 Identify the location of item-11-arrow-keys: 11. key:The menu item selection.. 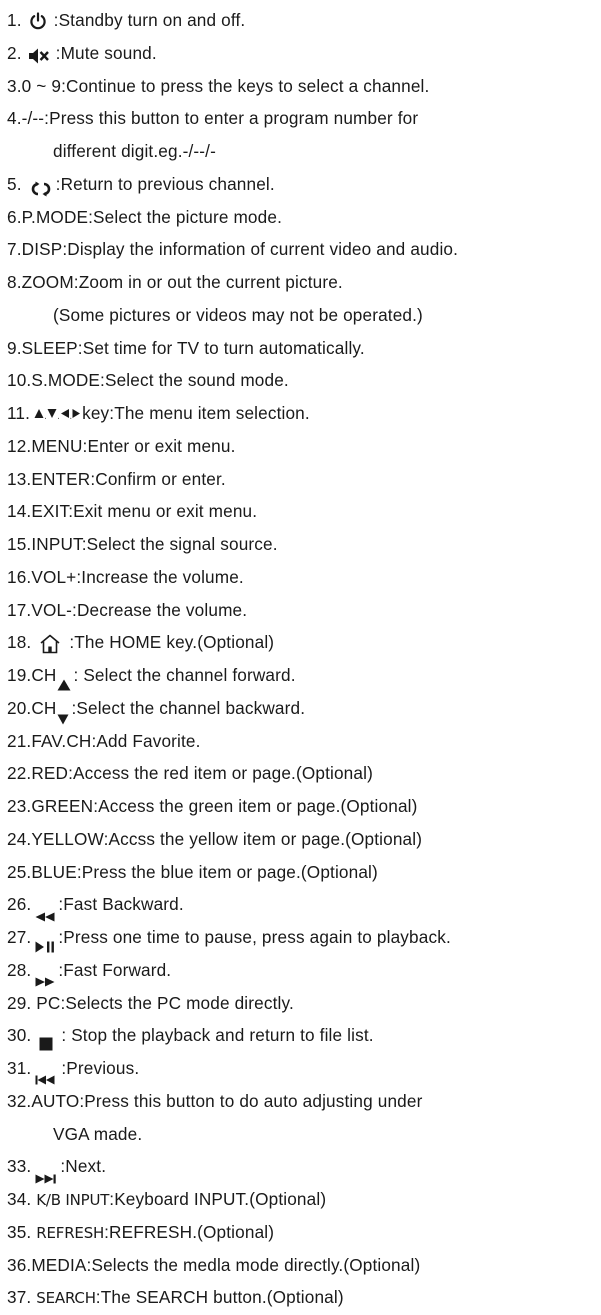
(303, 413).